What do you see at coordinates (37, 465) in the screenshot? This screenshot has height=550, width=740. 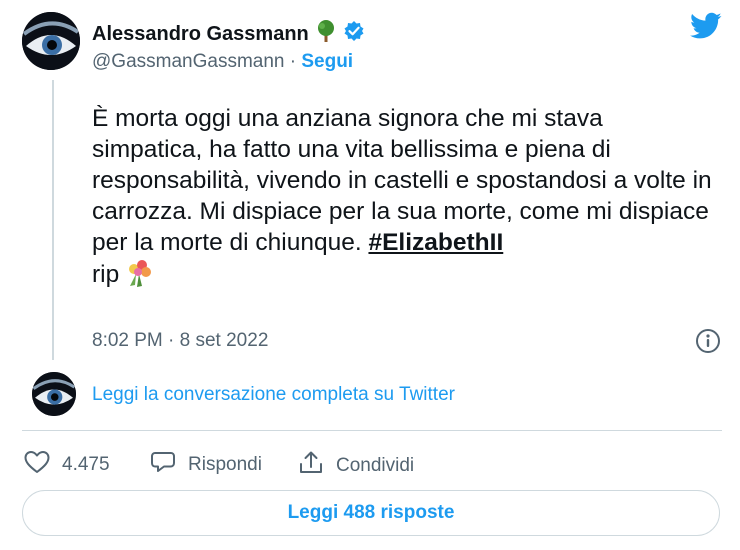 I see `heart-icon` at bounding box center [37, 465].